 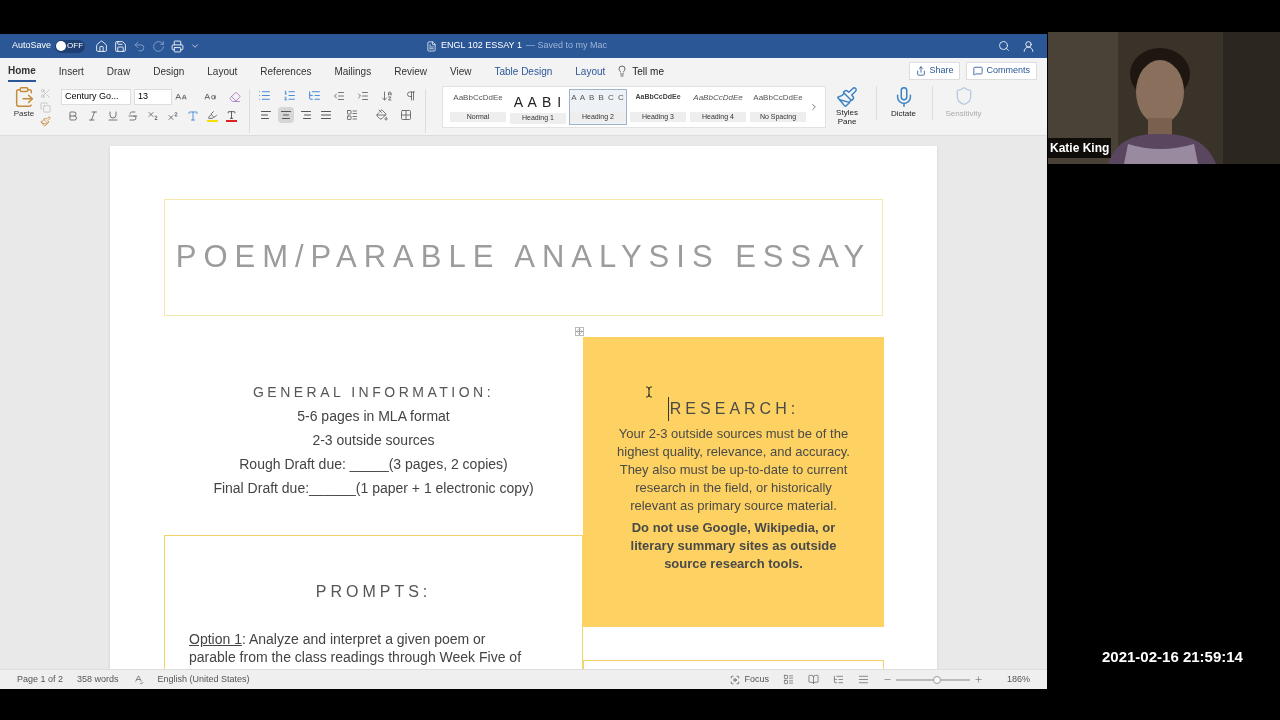 What do you see at coordinates (903, 114) in the screenshot?
I see `dictate-label: Dictate` at bounding box center [903, 114].